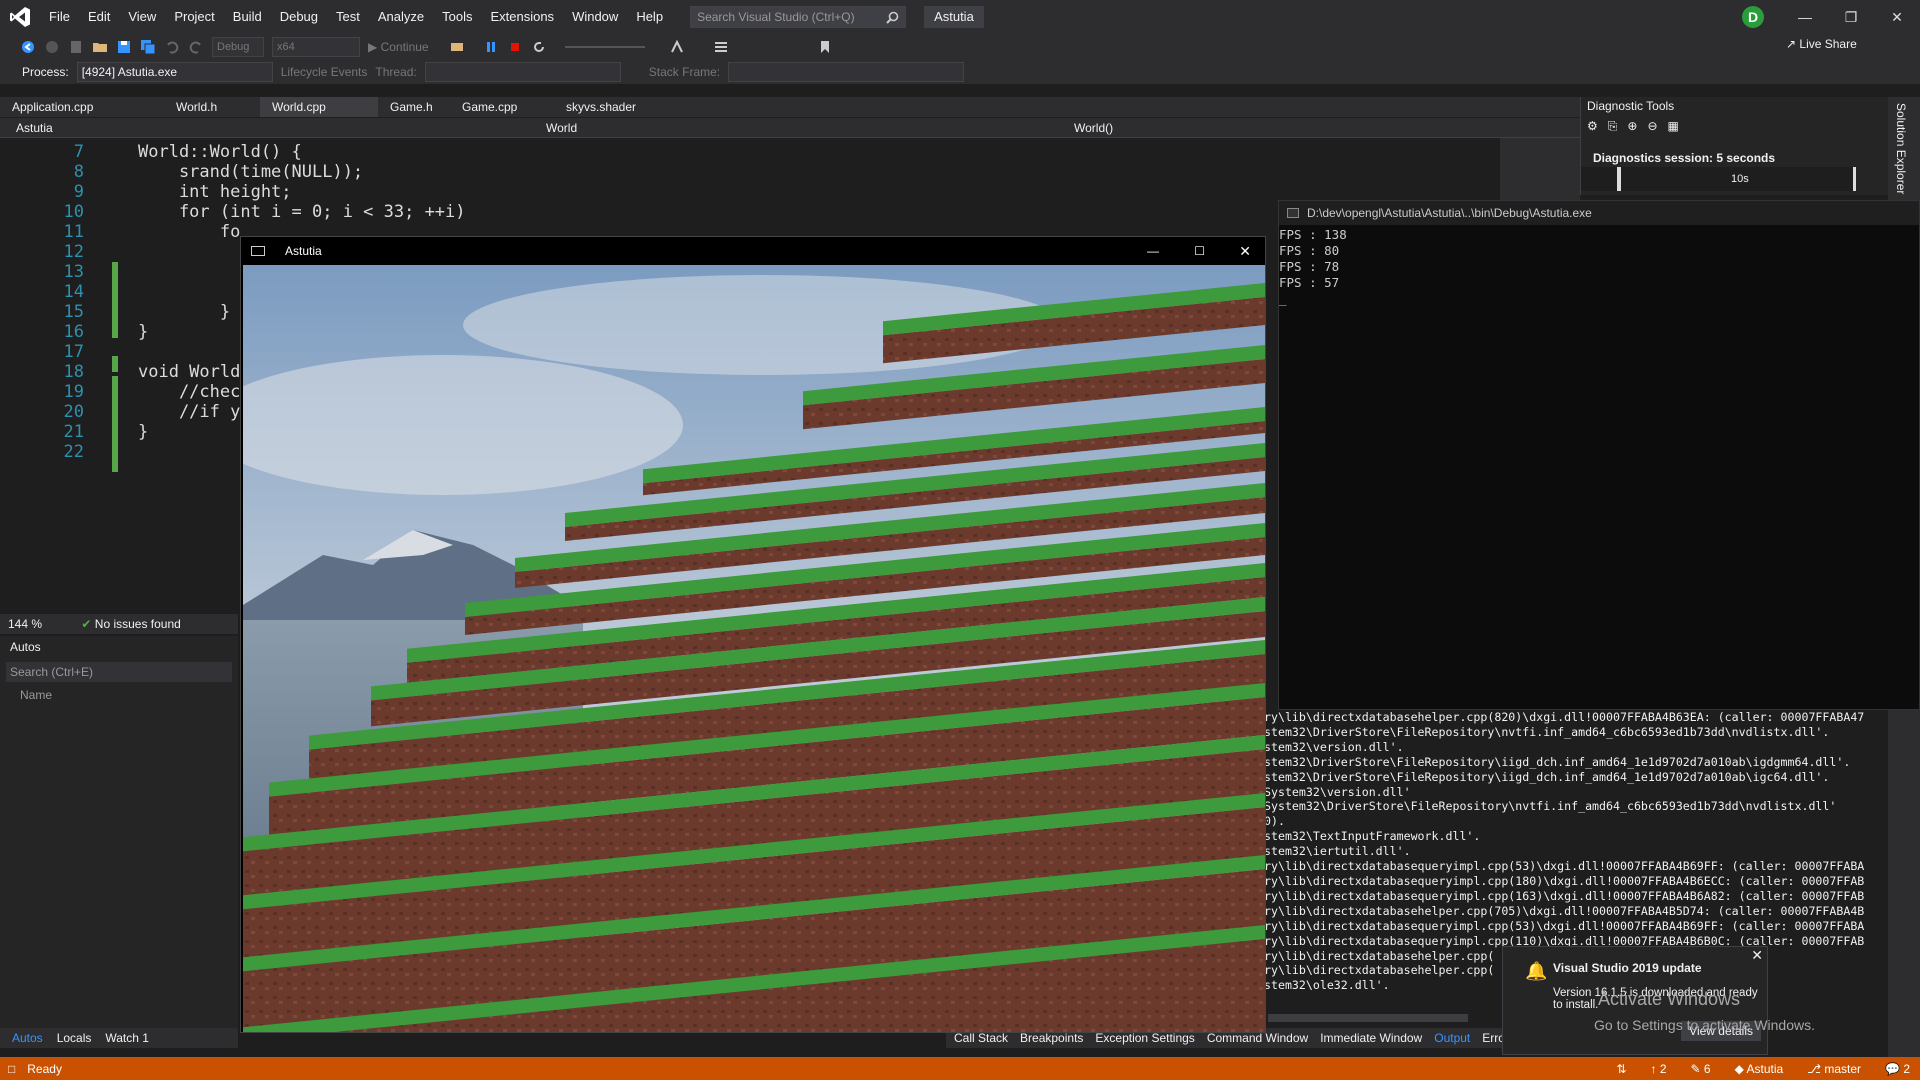 Image resolution: width=1920 pixels, height=1080 pixels. Describe the element at coordinates (1757, 955) in the screenshot. I see `notification-close-icon: ✕` at that location.